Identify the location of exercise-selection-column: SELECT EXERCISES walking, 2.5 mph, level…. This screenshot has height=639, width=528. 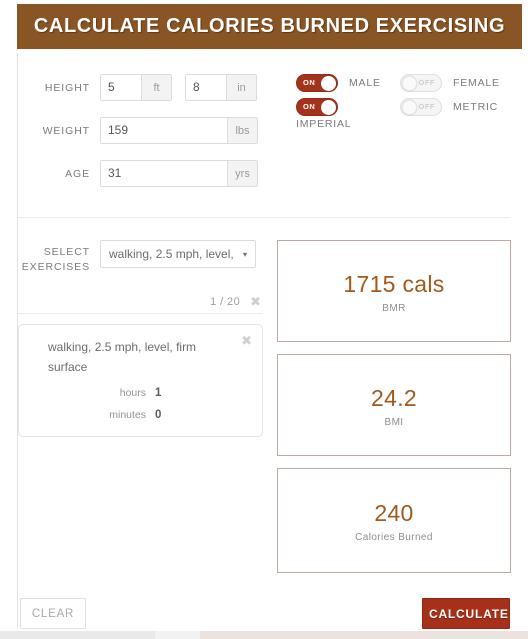
(140, 338).